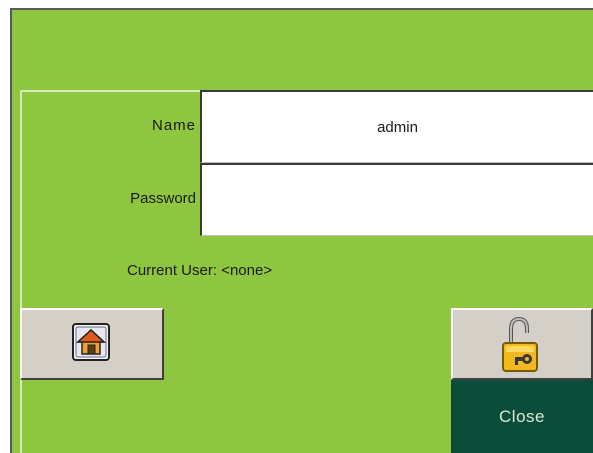 This screenshot has width=593, height=453. Describe the element at coordinates (163, 198) in the screenshot. I see `password-label: Password` at that location.